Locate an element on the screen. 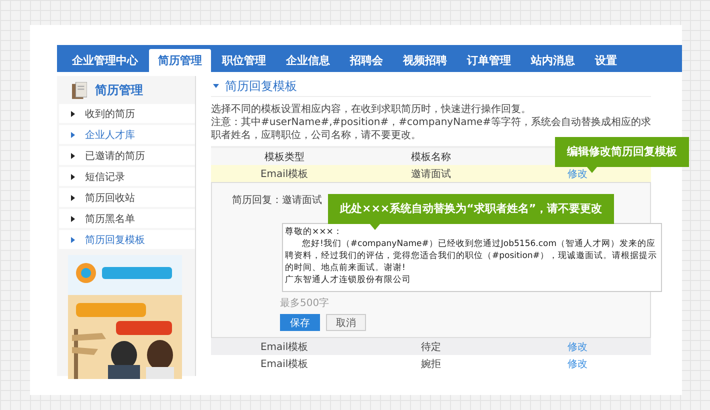 This screenshot has height=410, width=710. table-row: Email模板 婉拒 修改 is located at coordinates (431, 363).